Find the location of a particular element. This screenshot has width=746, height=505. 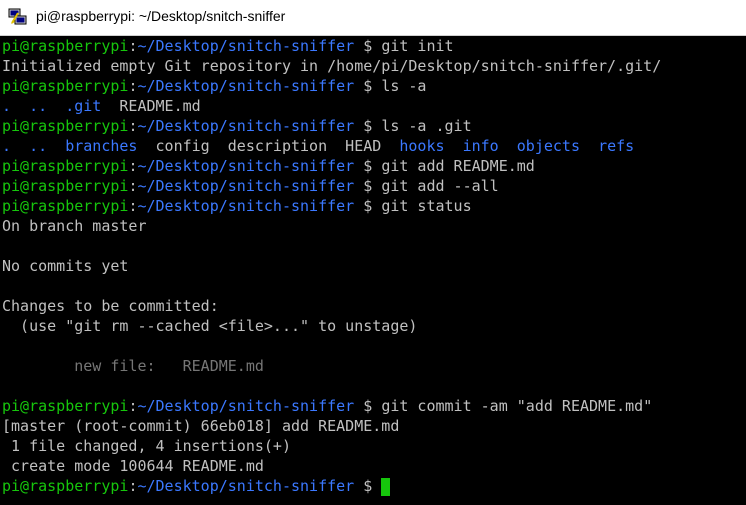

command-text: git add README.md is located at coordinates (458, 166).